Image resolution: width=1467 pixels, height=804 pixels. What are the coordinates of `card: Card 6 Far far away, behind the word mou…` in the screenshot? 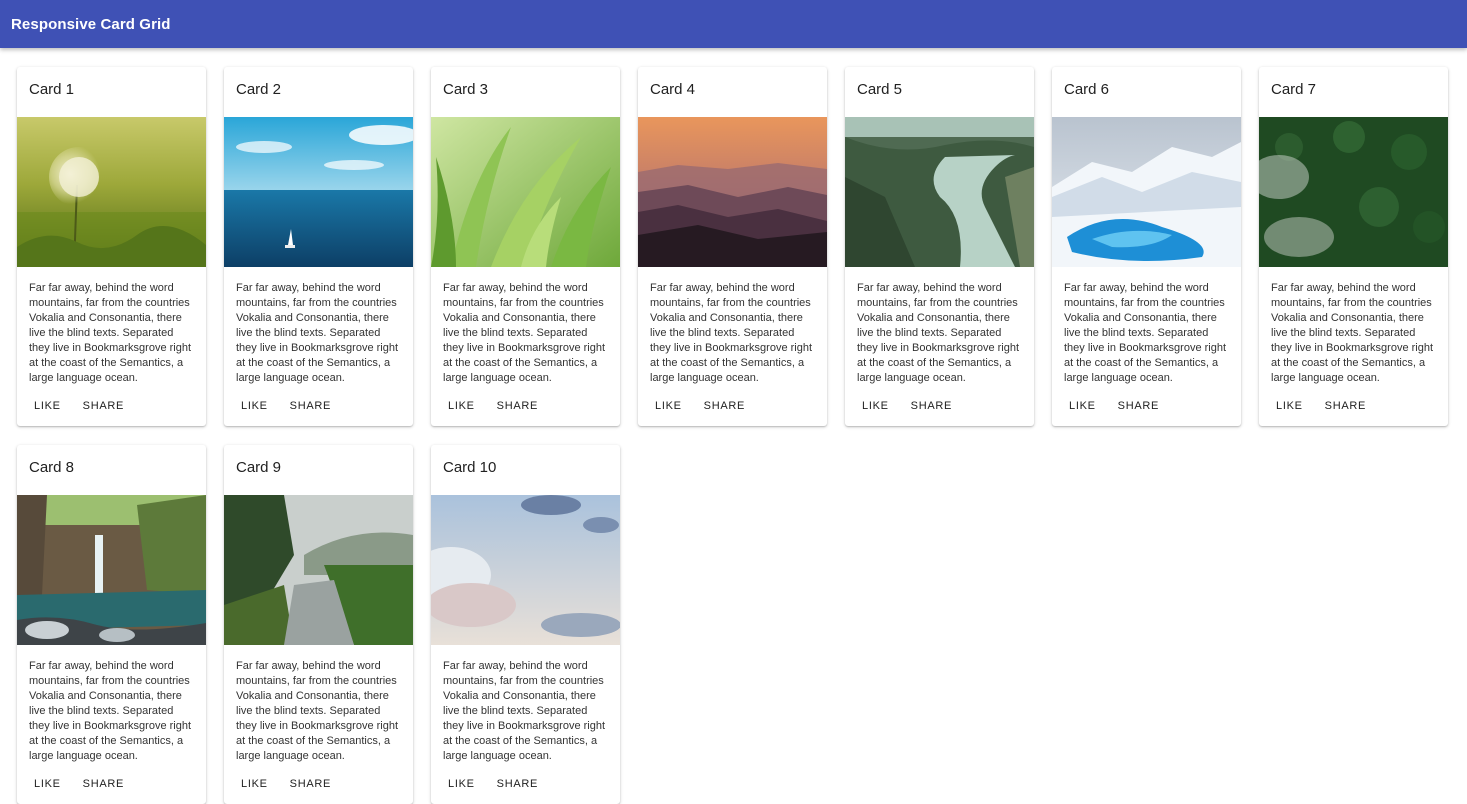 It's located at (1146, 246).